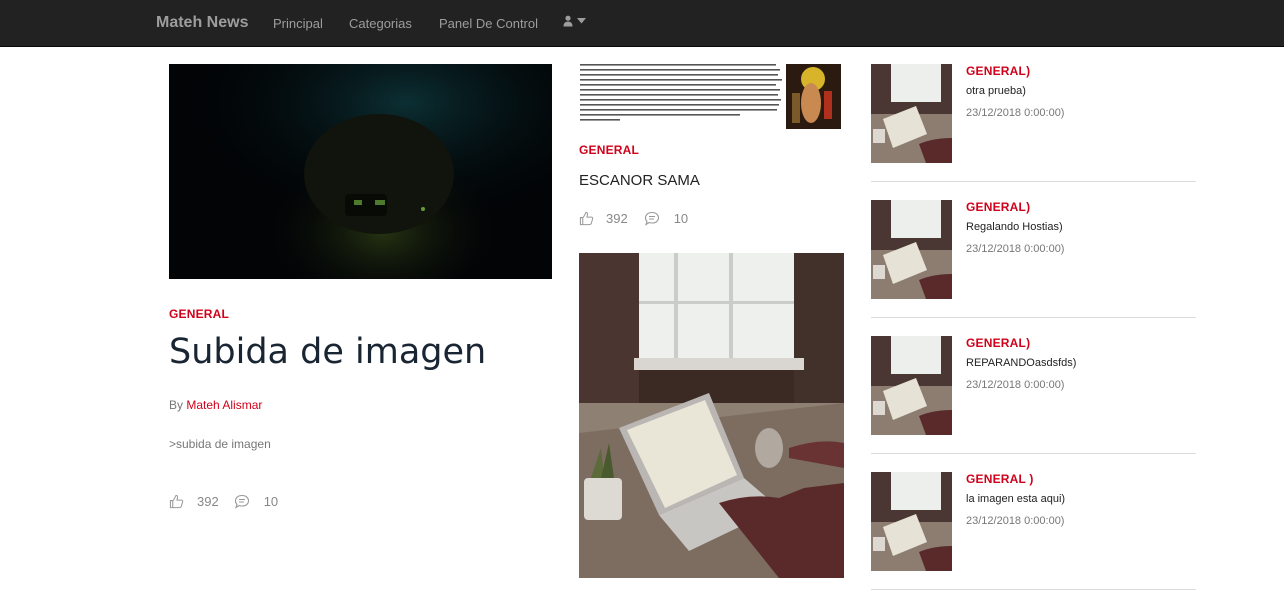 The width and height of the screenshot is (1284, 595). Describe the element at coordinates (224, 405) in the screenshot. I see `author-link: Mateh Alismar` at that location.